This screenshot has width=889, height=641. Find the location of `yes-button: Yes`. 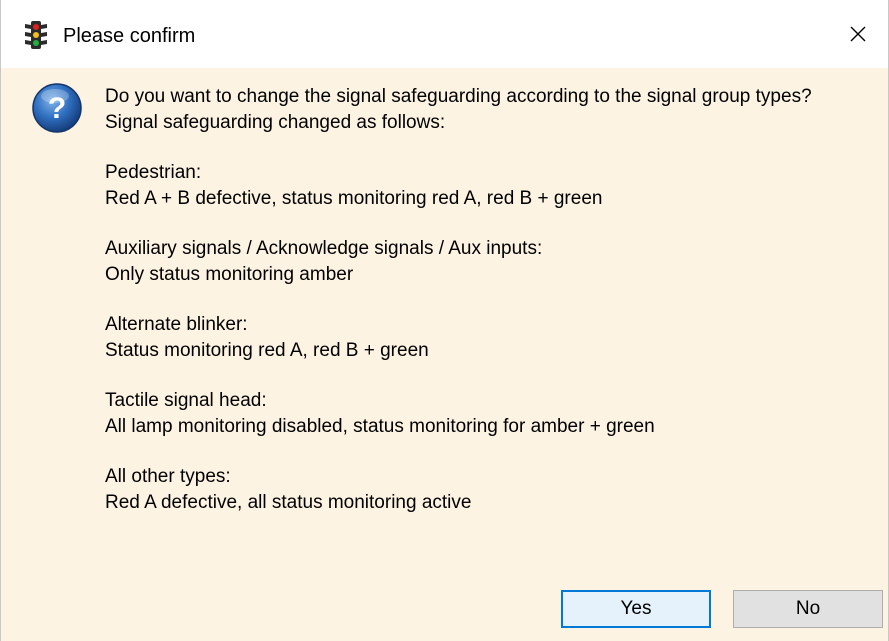

yes-button: Yes is located at coordinates (636, 609).